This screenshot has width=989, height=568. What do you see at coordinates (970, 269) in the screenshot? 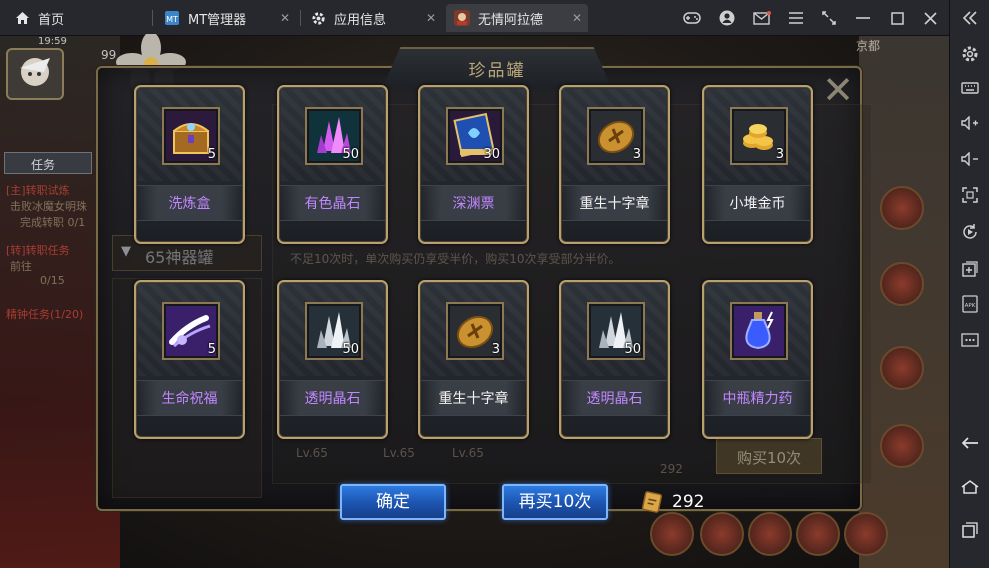
I see `add-app-icon` at bounding box center [970, 269].